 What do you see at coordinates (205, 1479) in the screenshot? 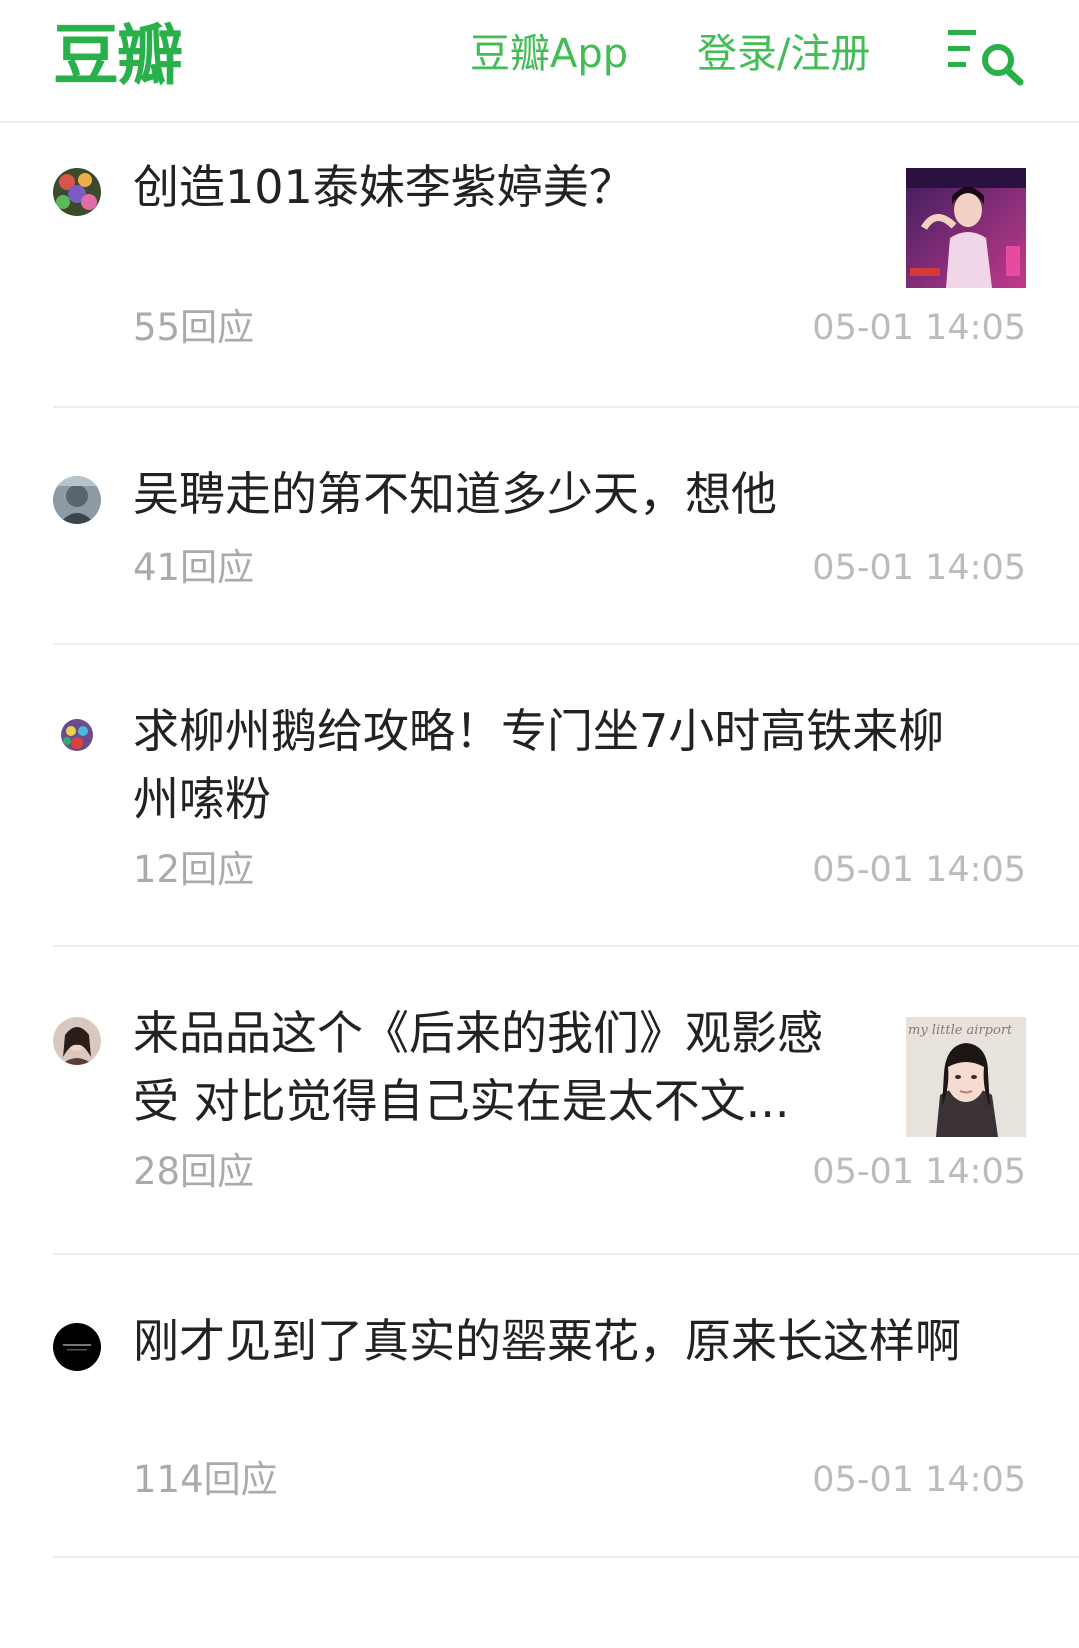
I see `reply-count: 114回应` at bounding box center [205, 1479].